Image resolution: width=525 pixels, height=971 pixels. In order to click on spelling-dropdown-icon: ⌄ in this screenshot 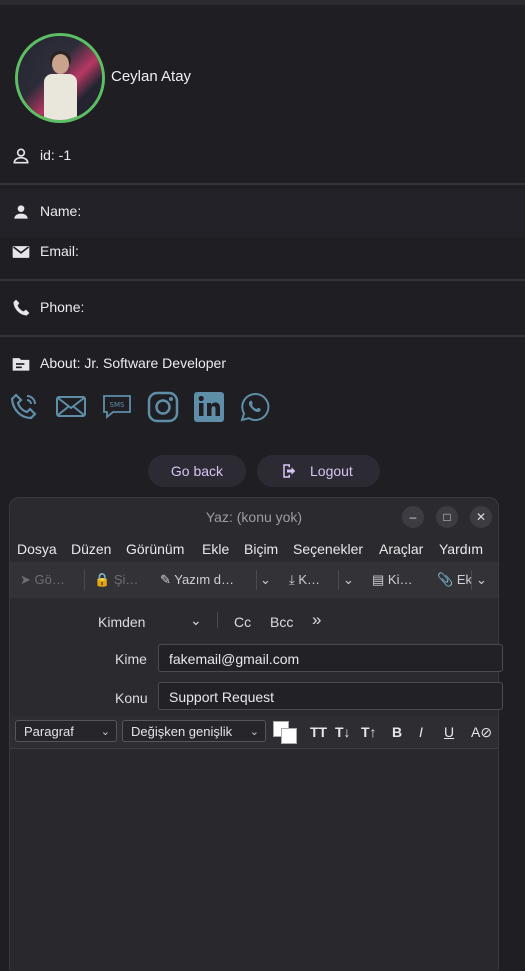, I will do `click(265, 580)`.